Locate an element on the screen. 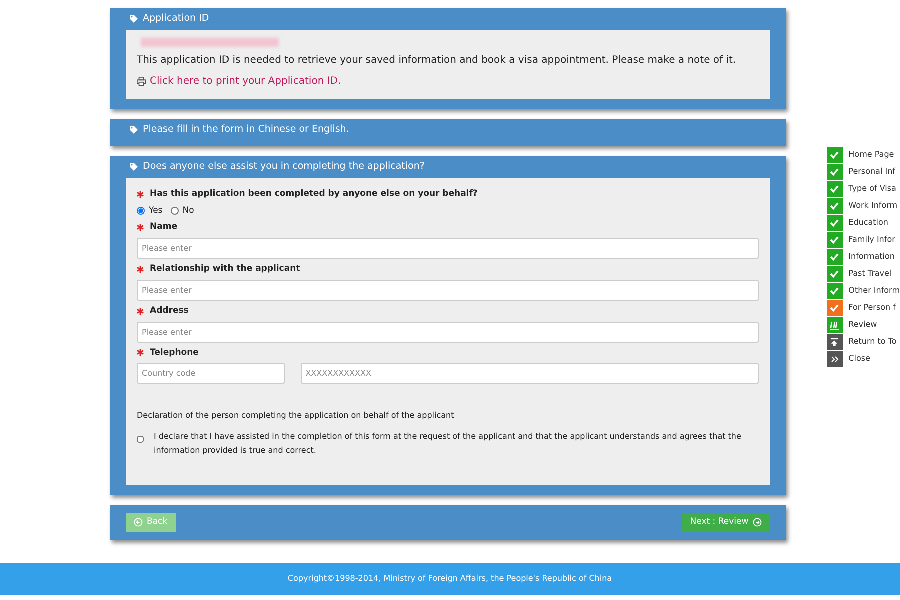  sidebar-item: Personal Inf is located at coordinates (863, 172).